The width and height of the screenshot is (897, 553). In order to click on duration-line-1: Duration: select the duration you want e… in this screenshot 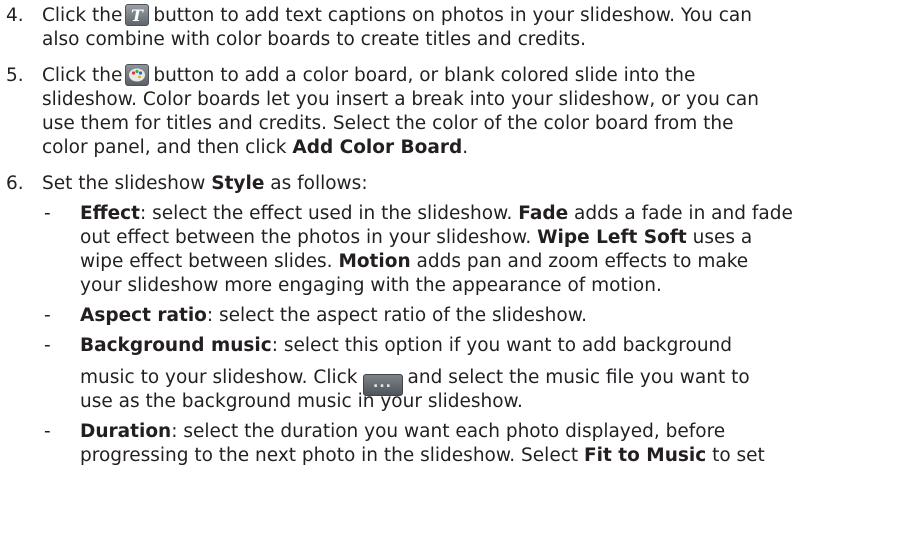, I will do `click(402, 432)`.